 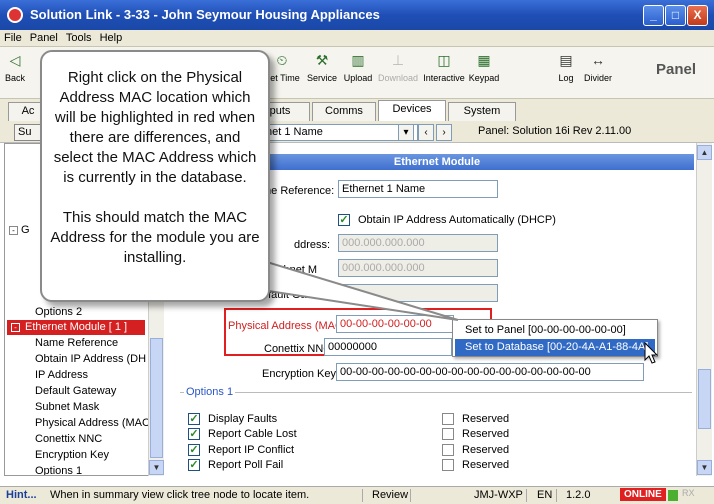 I want to click on tx-indicator, so click(x=673, y=495).